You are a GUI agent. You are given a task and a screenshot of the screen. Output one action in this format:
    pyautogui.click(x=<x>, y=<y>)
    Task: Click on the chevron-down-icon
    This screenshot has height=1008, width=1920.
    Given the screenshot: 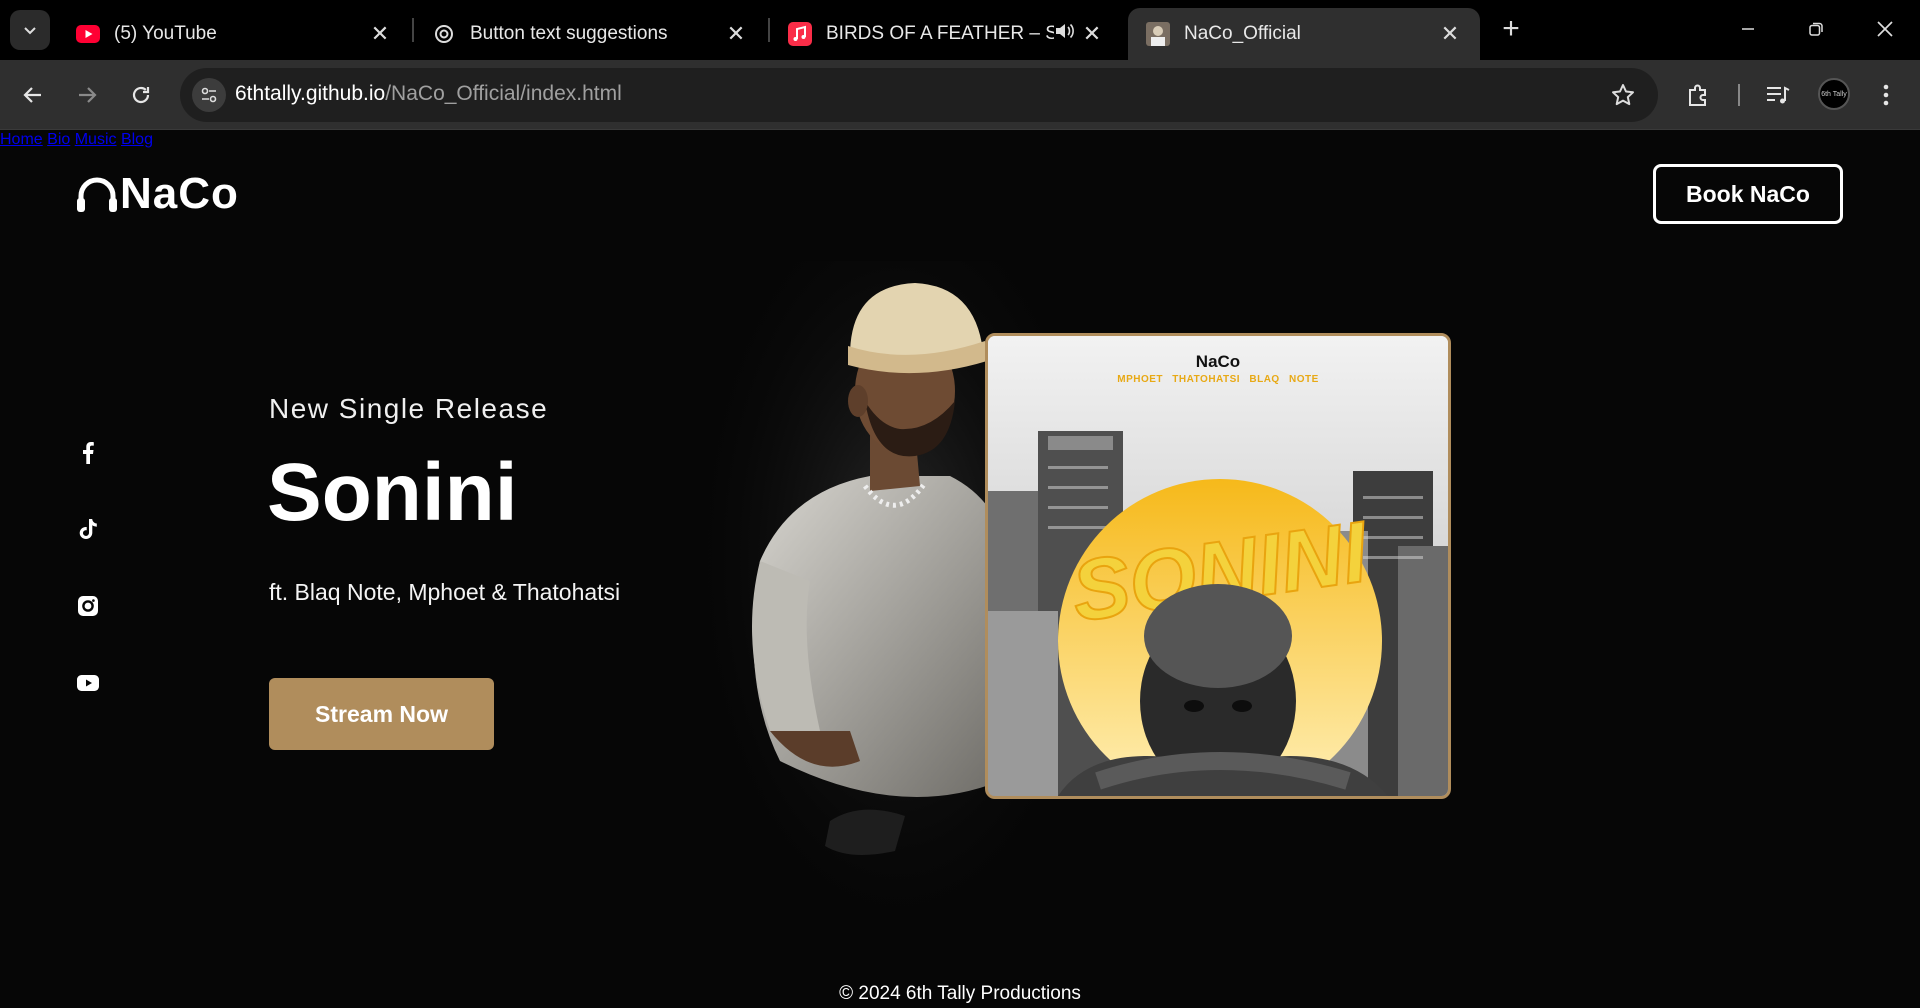 What is the action you would take?
    pyautogui.click(x=30, y=31)
    